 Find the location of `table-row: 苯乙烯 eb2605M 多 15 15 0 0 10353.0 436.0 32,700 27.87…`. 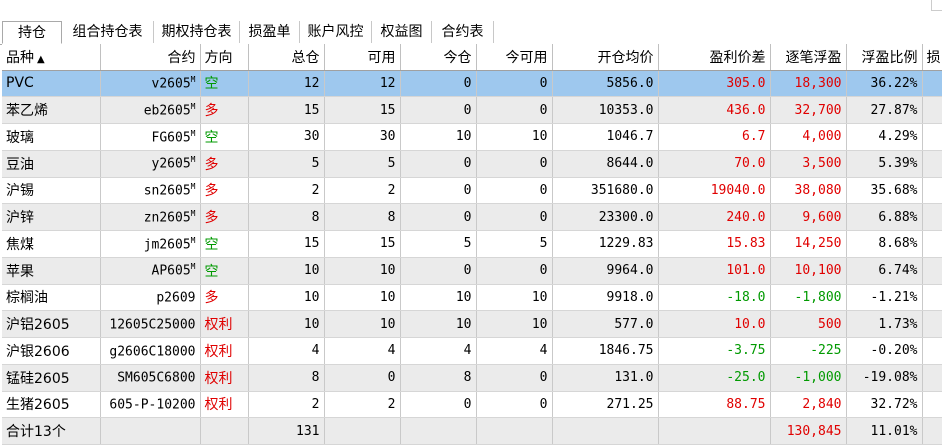

table-row: 苯乙烯 eb2605M 多 15 15 0 0 10353.0 436.0 32,700 27.87… is located at coordinates (472, 110).